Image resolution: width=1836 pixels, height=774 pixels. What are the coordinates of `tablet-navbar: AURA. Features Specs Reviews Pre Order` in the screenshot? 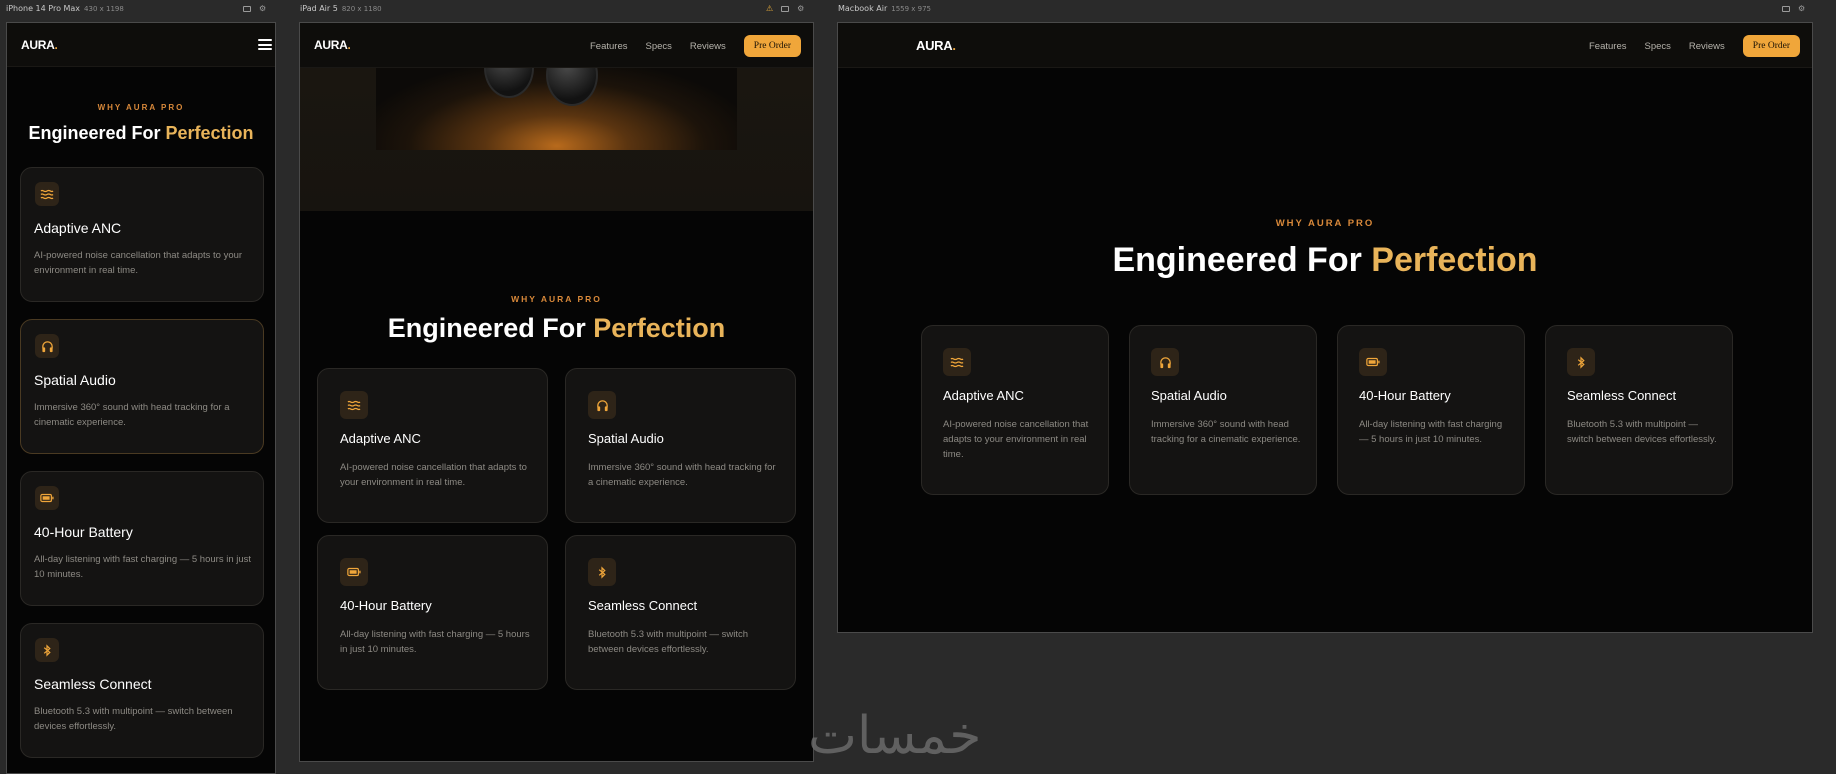 It's located at (556, 45).